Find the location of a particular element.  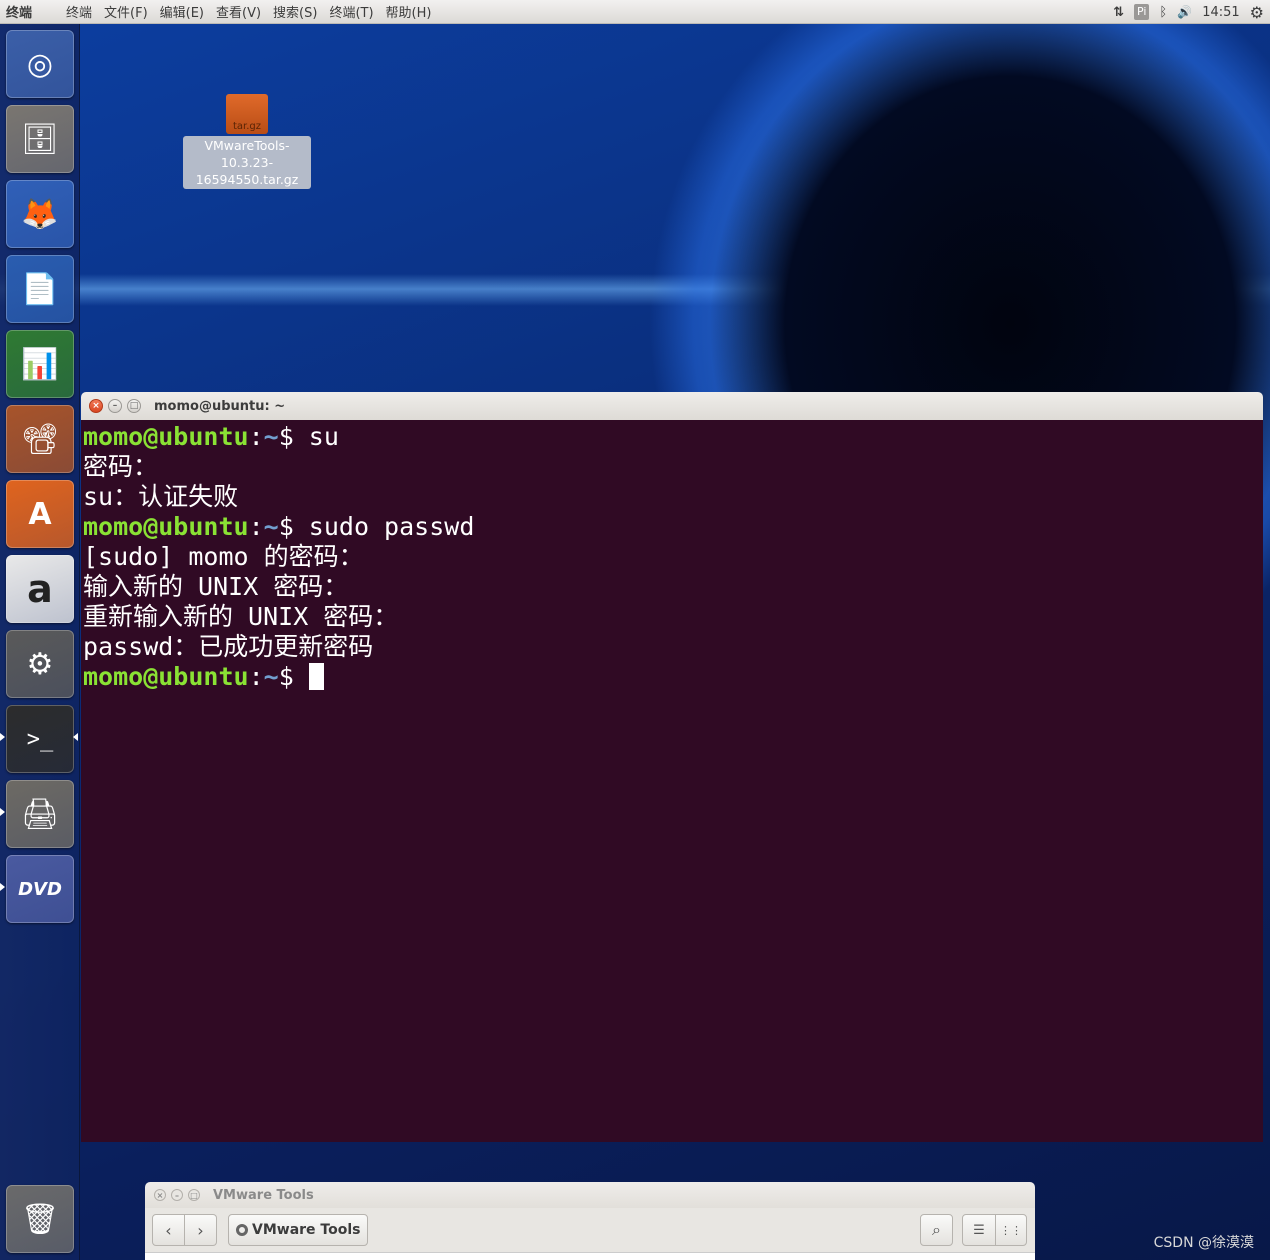

terminal-line: 输入新的 UNIX 密码： is located at coordinates (216, 586).